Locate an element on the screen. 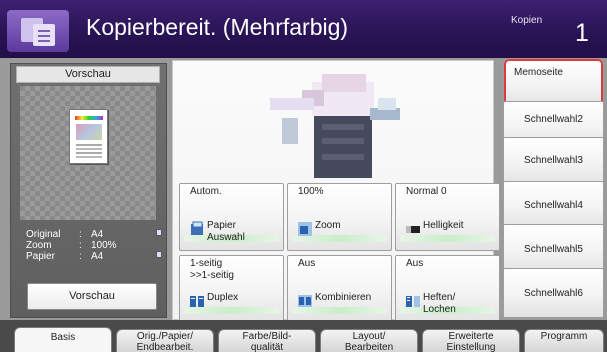 Image resolution: width=607 pixels, height=352 pixels. paper-selection-button: Autom. Papier Auswahl is located at coordinates (231, 217).